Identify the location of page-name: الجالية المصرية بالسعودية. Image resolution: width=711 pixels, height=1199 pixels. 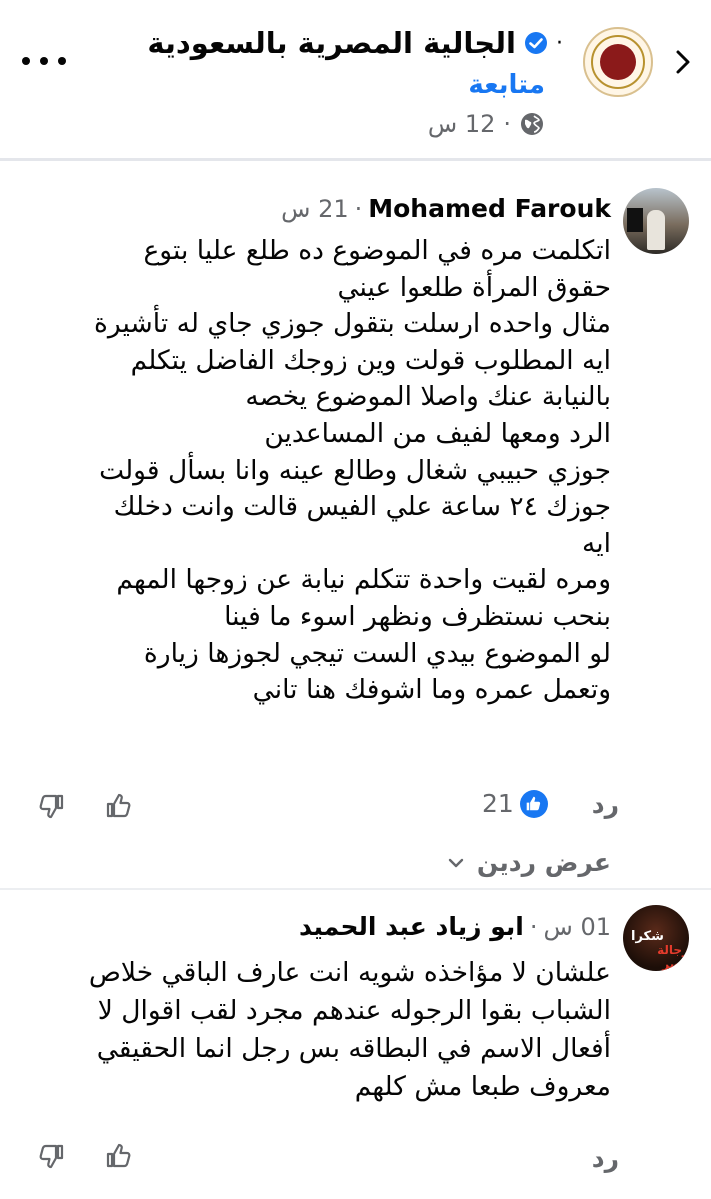
(331, 43).